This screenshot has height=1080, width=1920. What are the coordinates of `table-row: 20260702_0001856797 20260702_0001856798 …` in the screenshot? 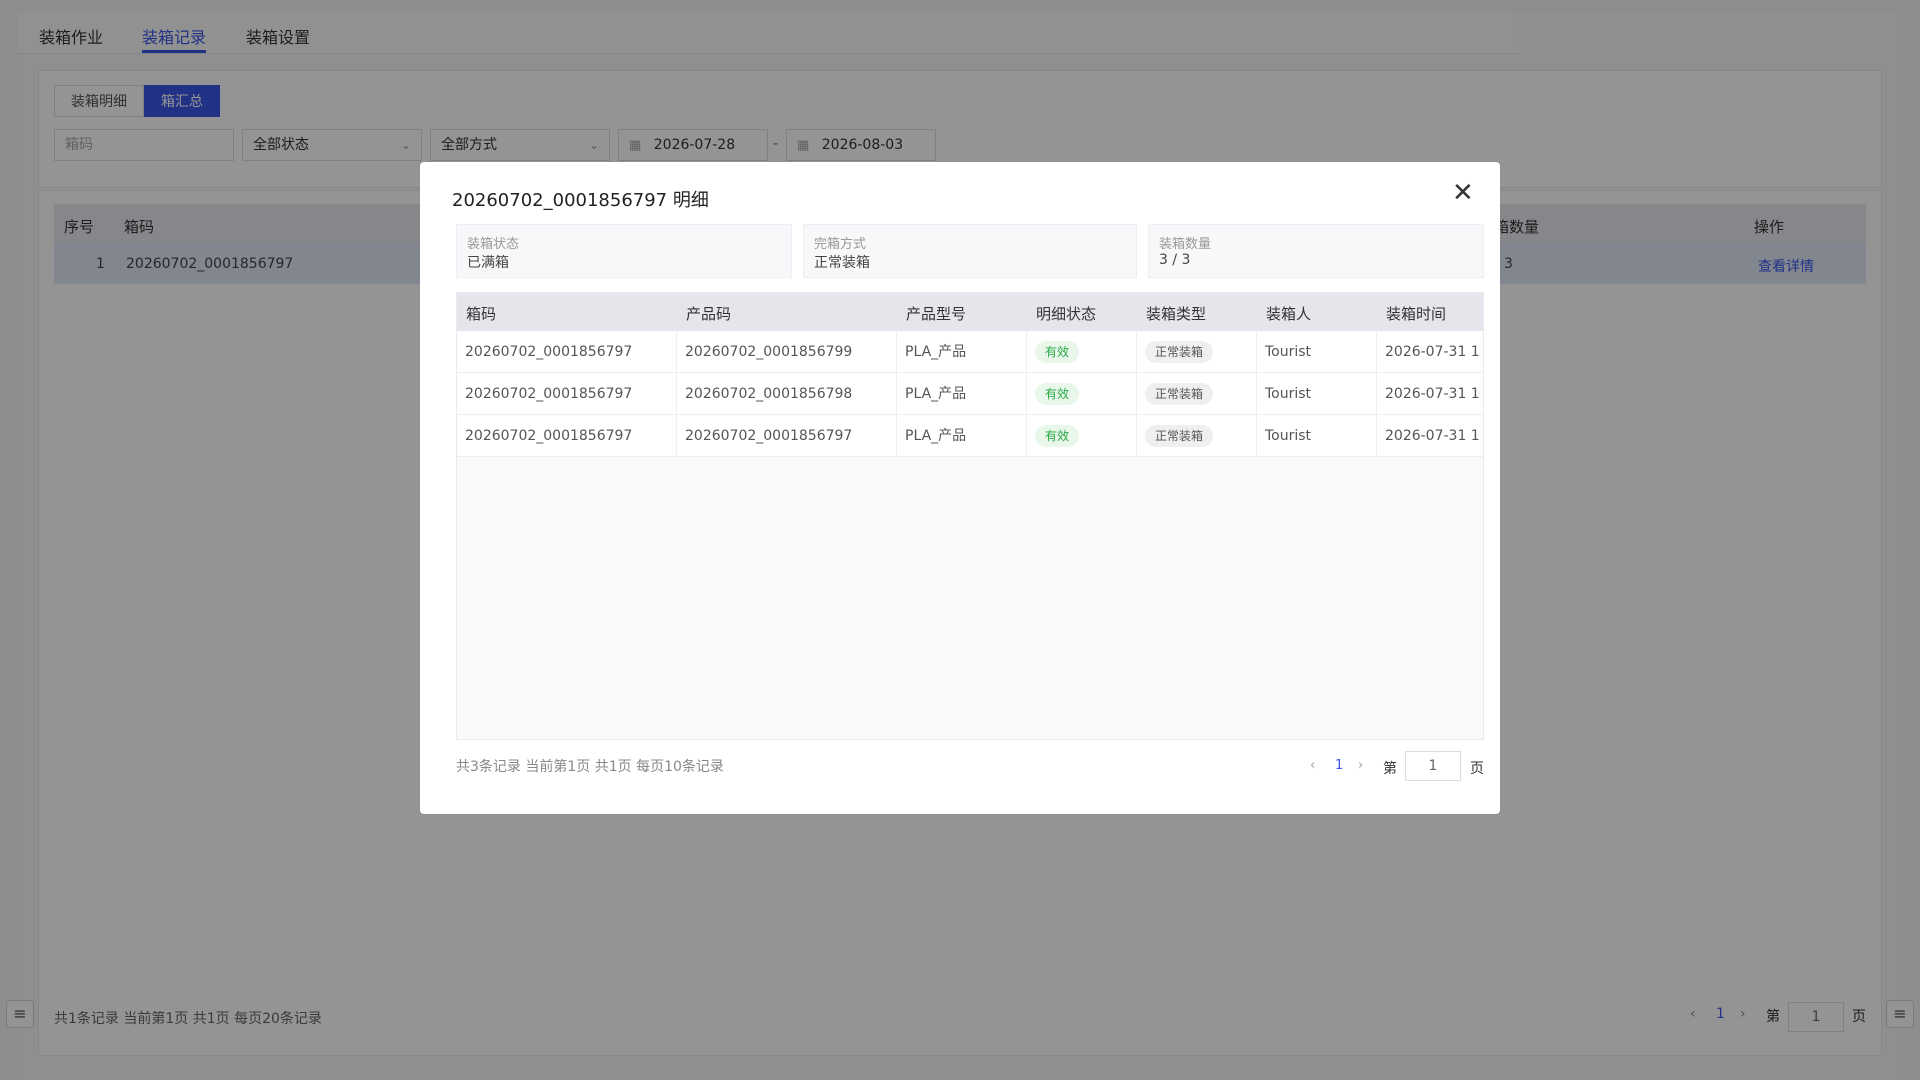 It's located at (970, 394).